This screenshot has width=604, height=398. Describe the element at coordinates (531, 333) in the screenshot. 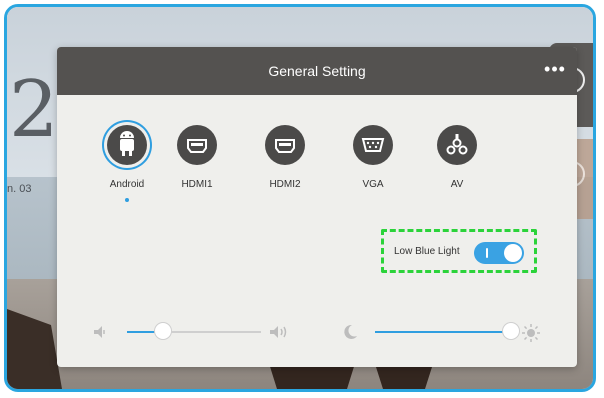

I see `sun-icon` at that location.